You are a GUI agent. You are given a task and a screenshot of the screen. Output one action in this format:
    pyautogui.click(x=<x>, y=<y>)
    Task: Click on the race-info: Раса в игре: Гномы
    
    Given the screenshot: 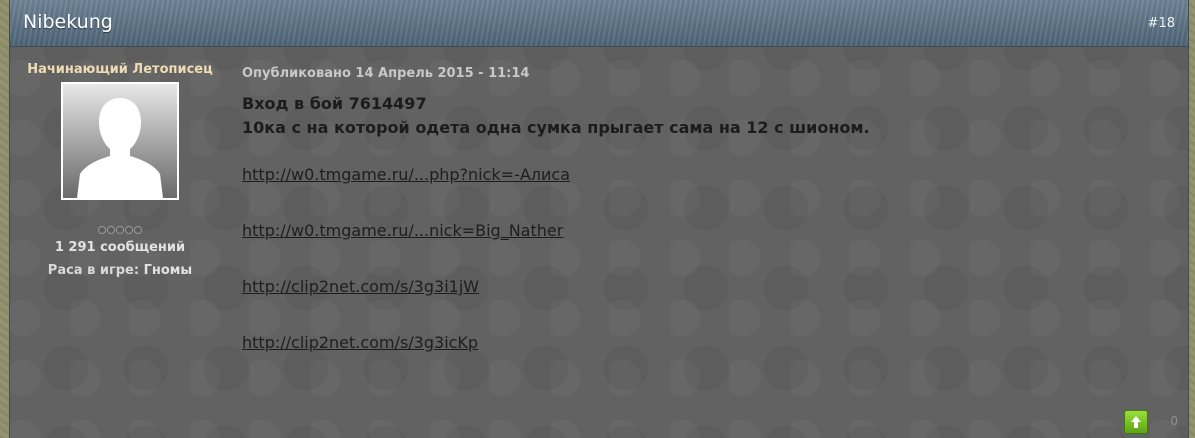 What is the action you would take?
    pyautogui.click(x=120, y=270)
    